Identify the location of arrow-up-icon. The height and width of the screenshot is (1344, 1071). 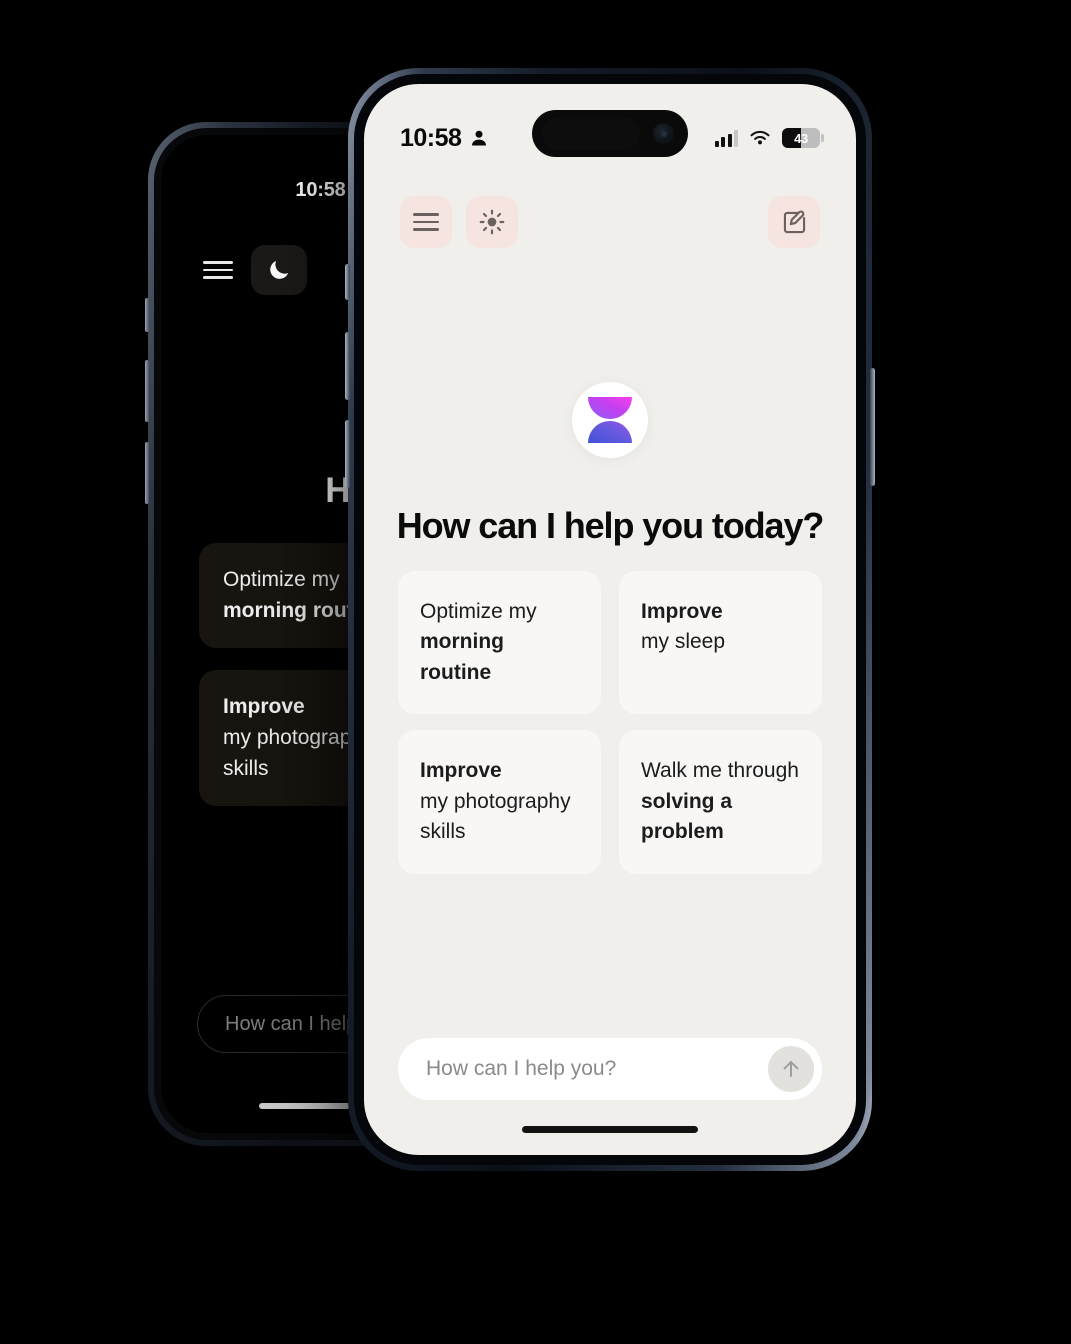
(791, 1069).